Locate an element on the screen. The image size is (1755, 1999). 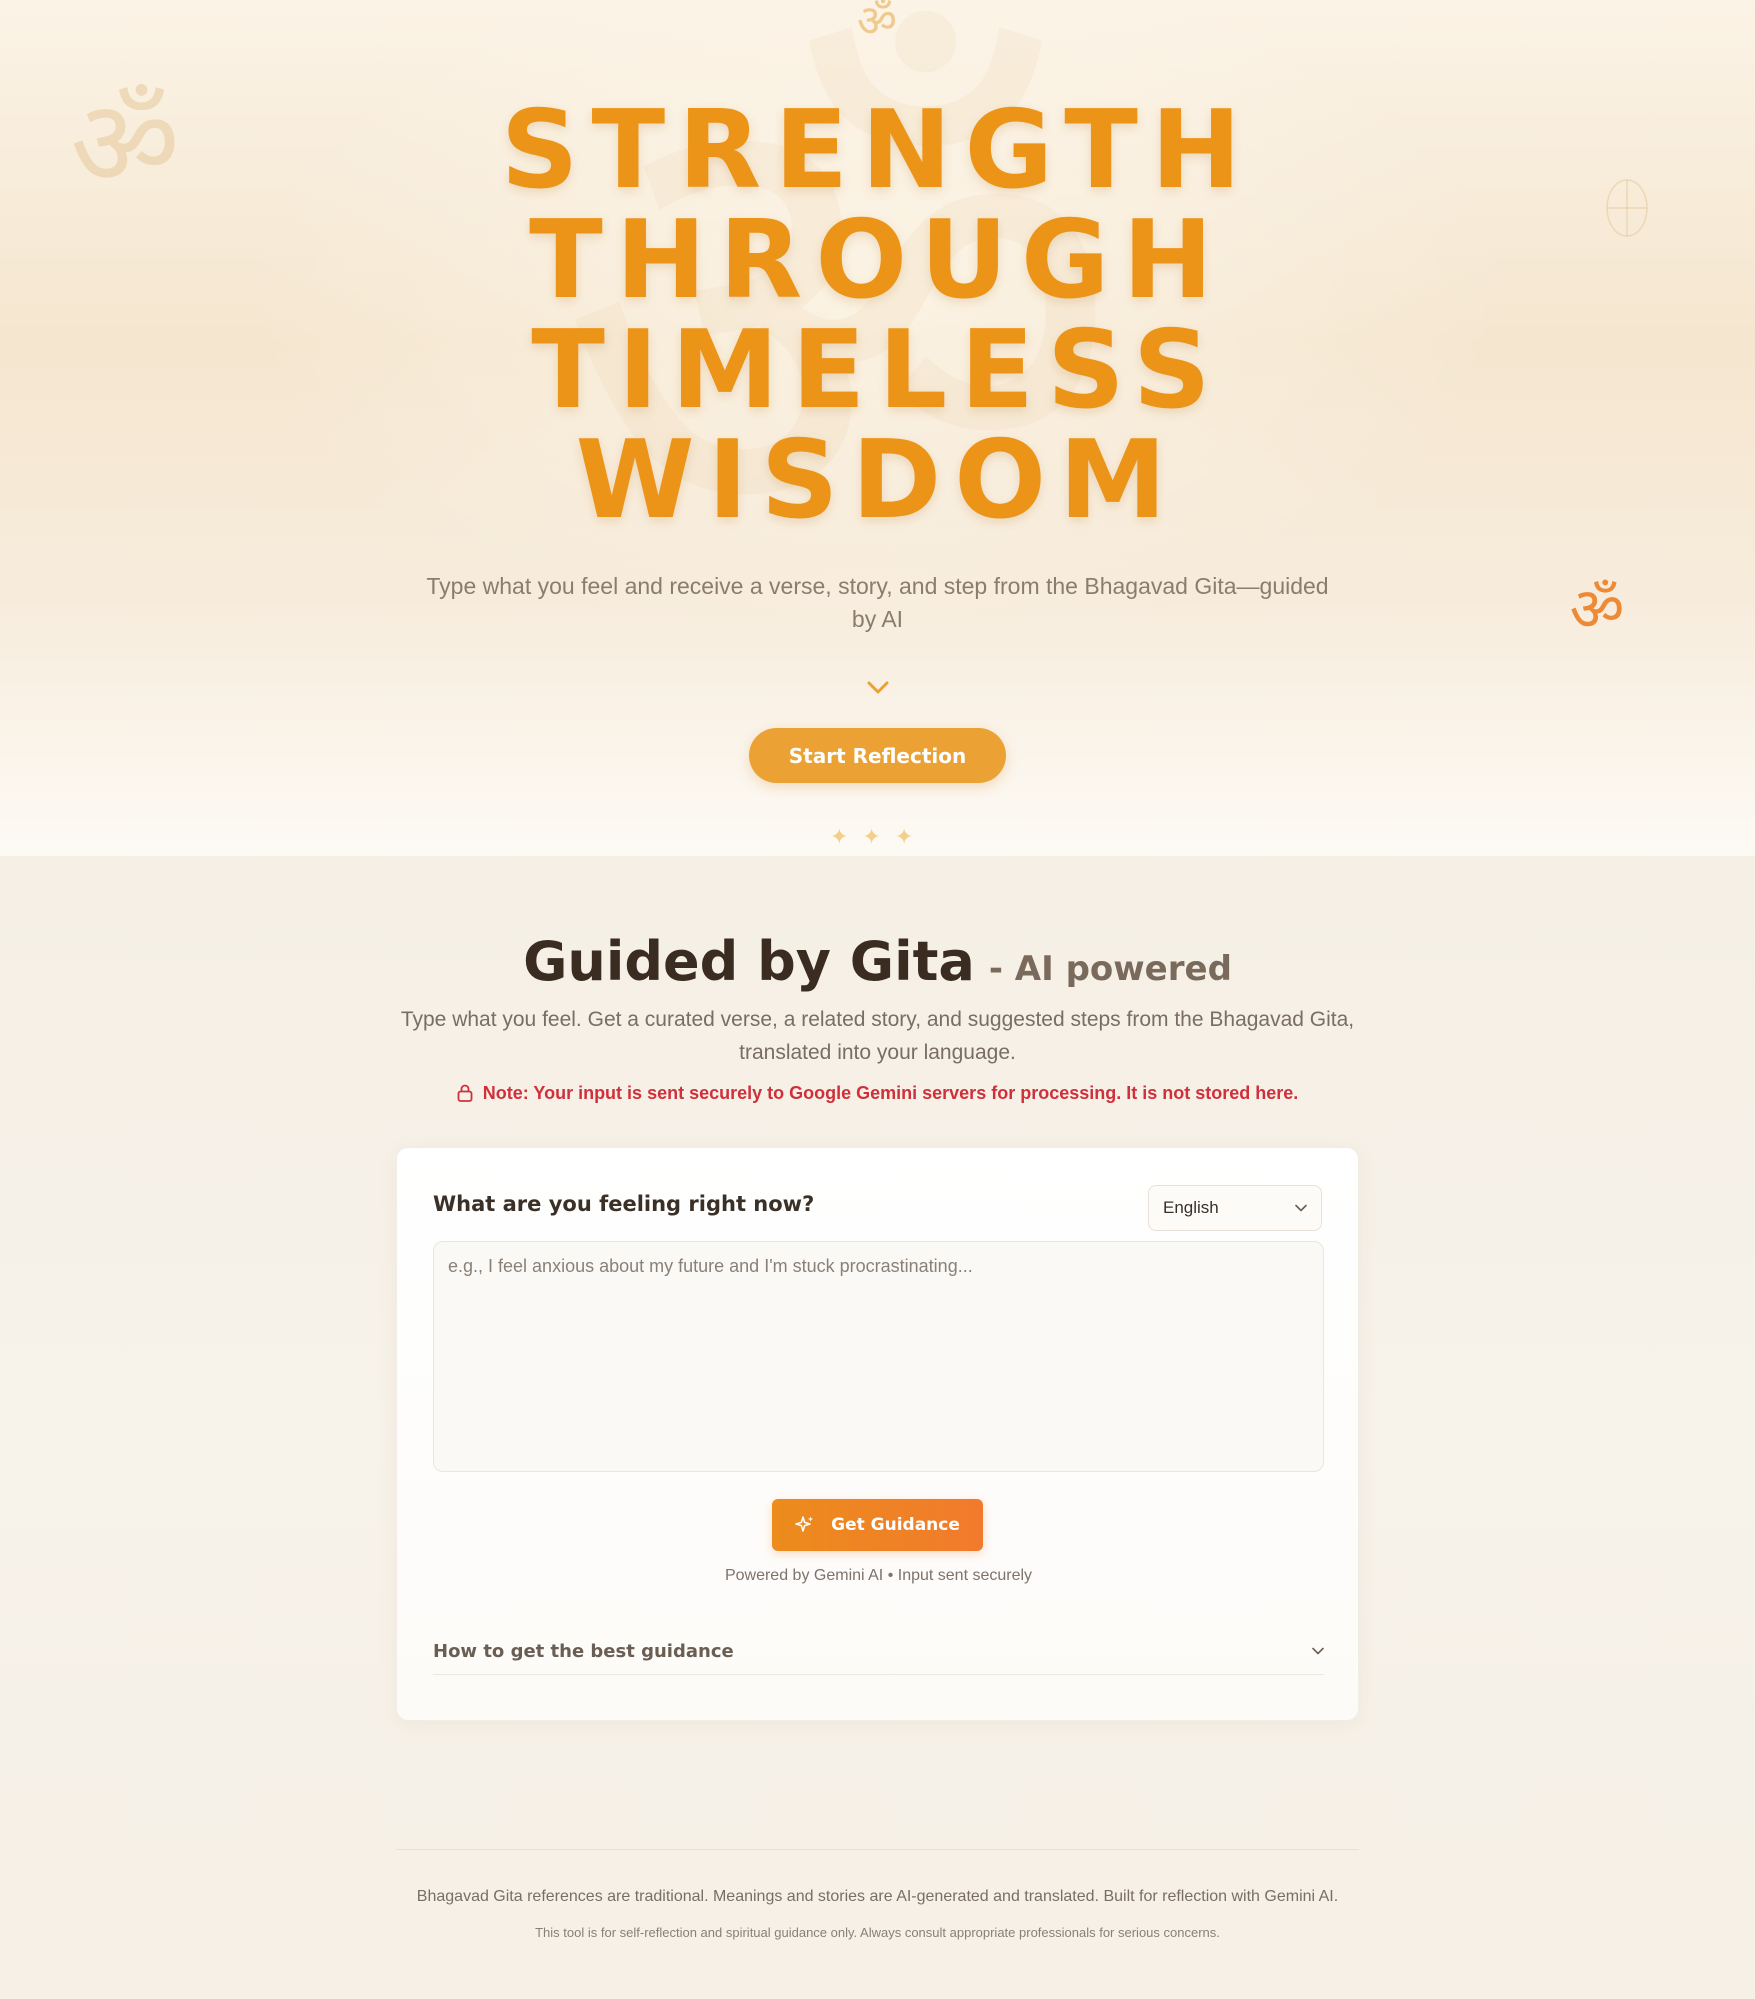
section-title: Guided by Gita - AI powered is located at coordinates (877, 961).